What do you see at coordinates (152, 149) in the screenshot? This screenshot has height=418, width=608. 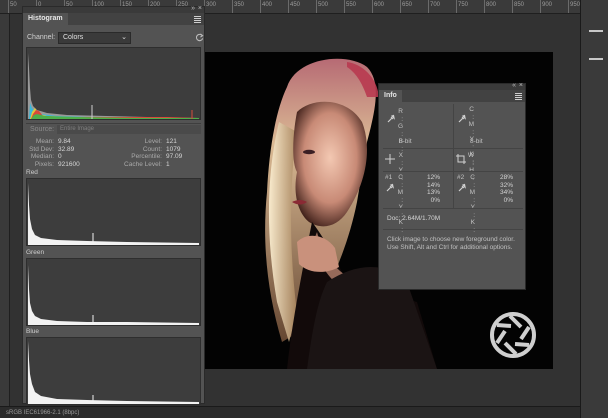 I see `stat-label: Count:` at bounding box center [152, 149].